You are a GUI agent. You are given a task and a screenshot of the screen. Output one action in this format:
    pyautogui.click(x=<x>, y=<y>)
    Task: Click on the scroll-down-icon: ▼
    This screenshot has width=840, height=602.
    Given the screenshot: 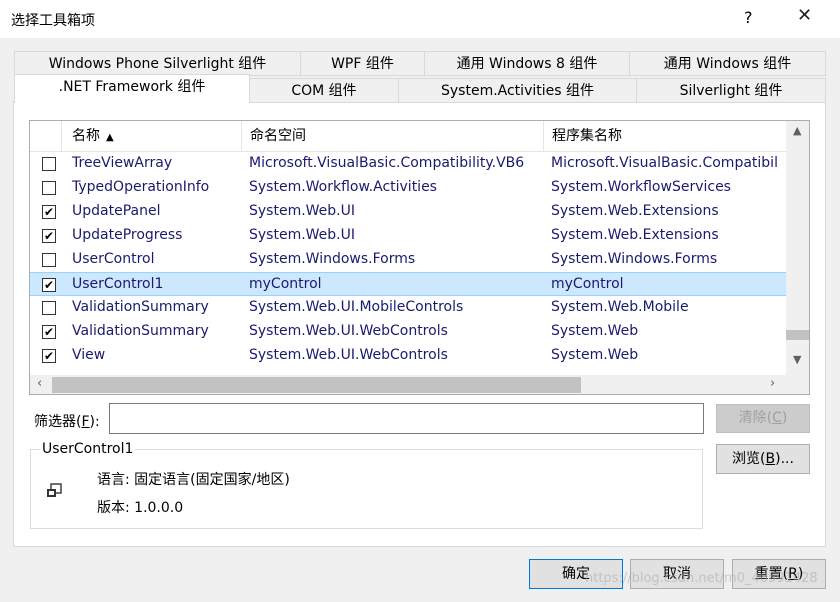 What is the action you would take?
    pyautogui.click(x=797, y=359)
    